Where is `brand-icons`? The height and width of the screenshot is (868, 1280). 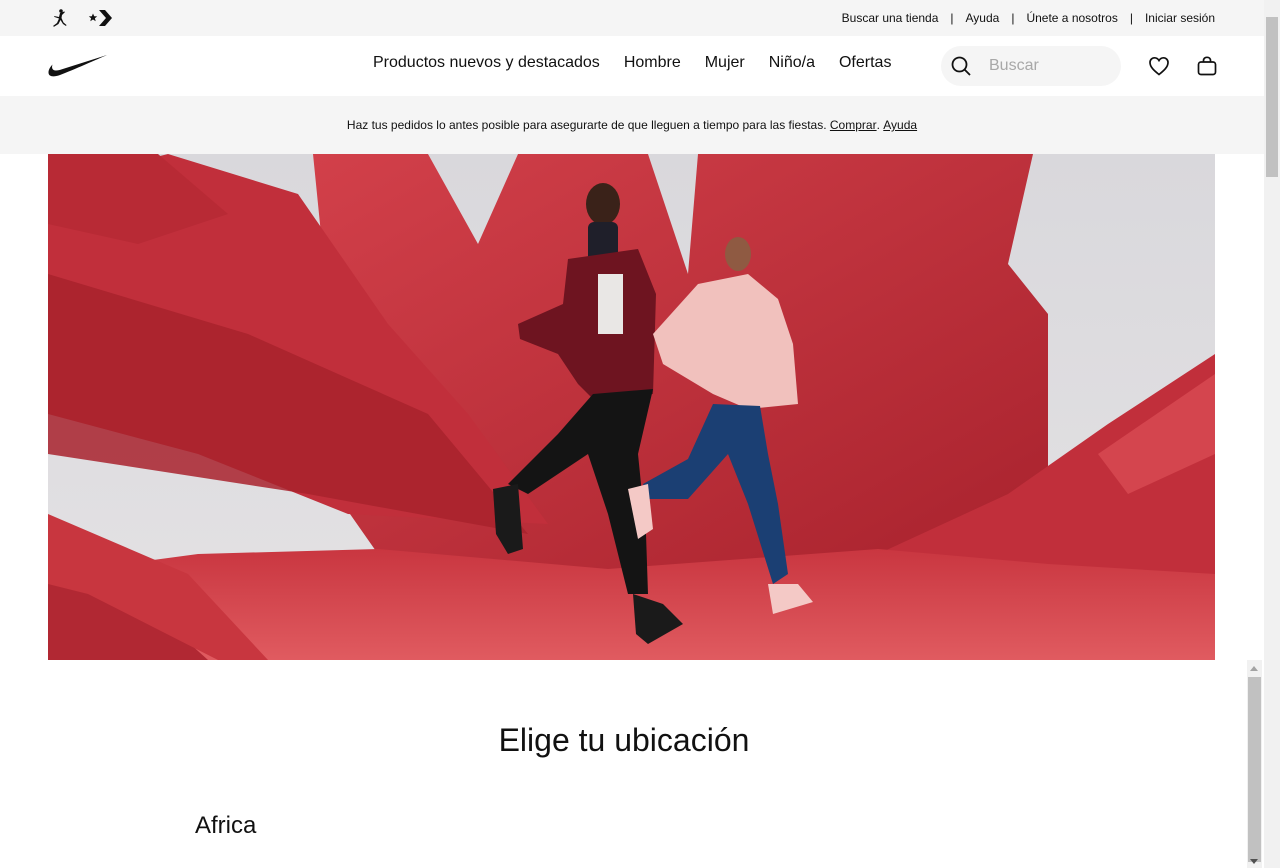
brand-icons is located at coordinates (80, 18).